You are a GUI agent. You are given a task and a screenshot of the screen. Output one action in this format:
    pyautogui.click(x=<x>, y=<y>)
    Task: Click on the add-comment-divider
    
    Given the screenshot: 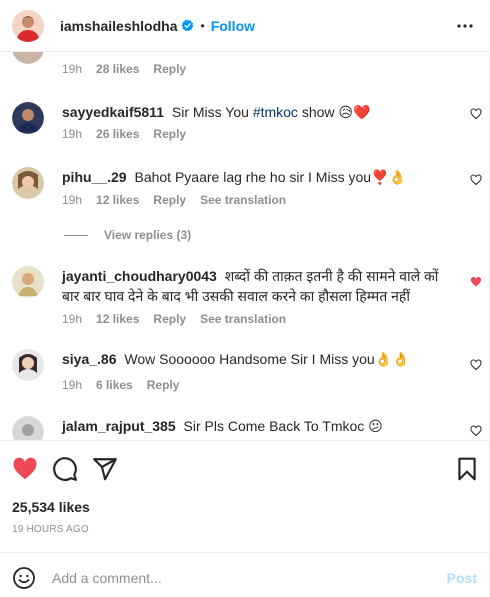 What is the action you would take?
    pyautogui.click(x=245, y=552)
    